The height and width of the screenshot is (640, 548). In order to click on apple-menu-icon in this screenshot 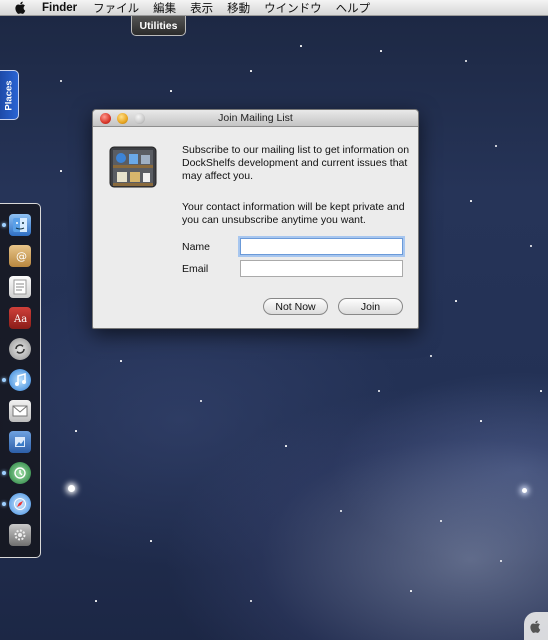, I will do `click(21, 8)`.